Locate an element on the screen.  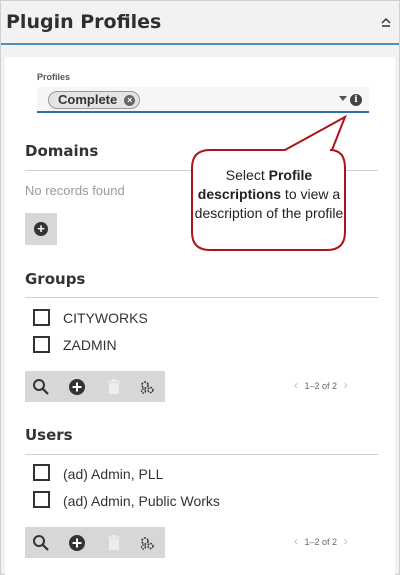
domains-title: Domains is located at coordinates (62, 151).